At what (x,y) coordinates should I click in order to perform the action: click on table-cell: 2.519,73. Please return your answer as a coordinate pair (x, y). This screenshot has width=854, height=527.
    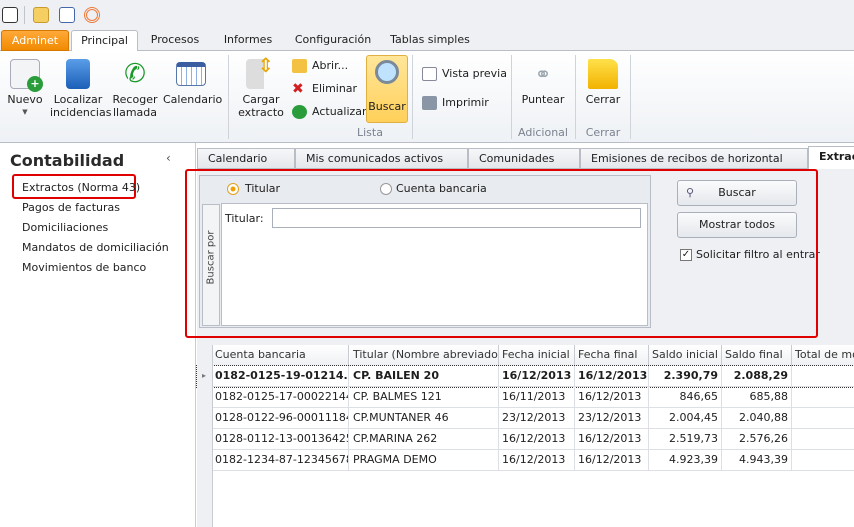
    Looking at the image, I should click on (685, 439).